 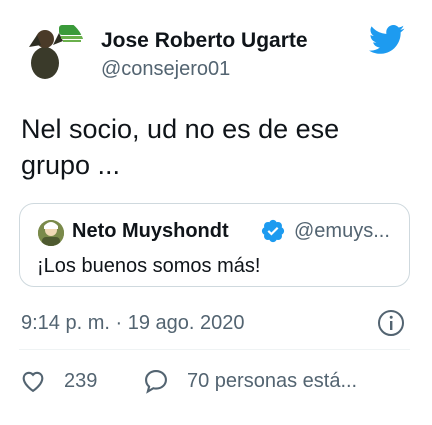 I want to click on tweet-timestamp: 9:14 p. m. · 19 ago. 2020, so click(x=133, y=323).